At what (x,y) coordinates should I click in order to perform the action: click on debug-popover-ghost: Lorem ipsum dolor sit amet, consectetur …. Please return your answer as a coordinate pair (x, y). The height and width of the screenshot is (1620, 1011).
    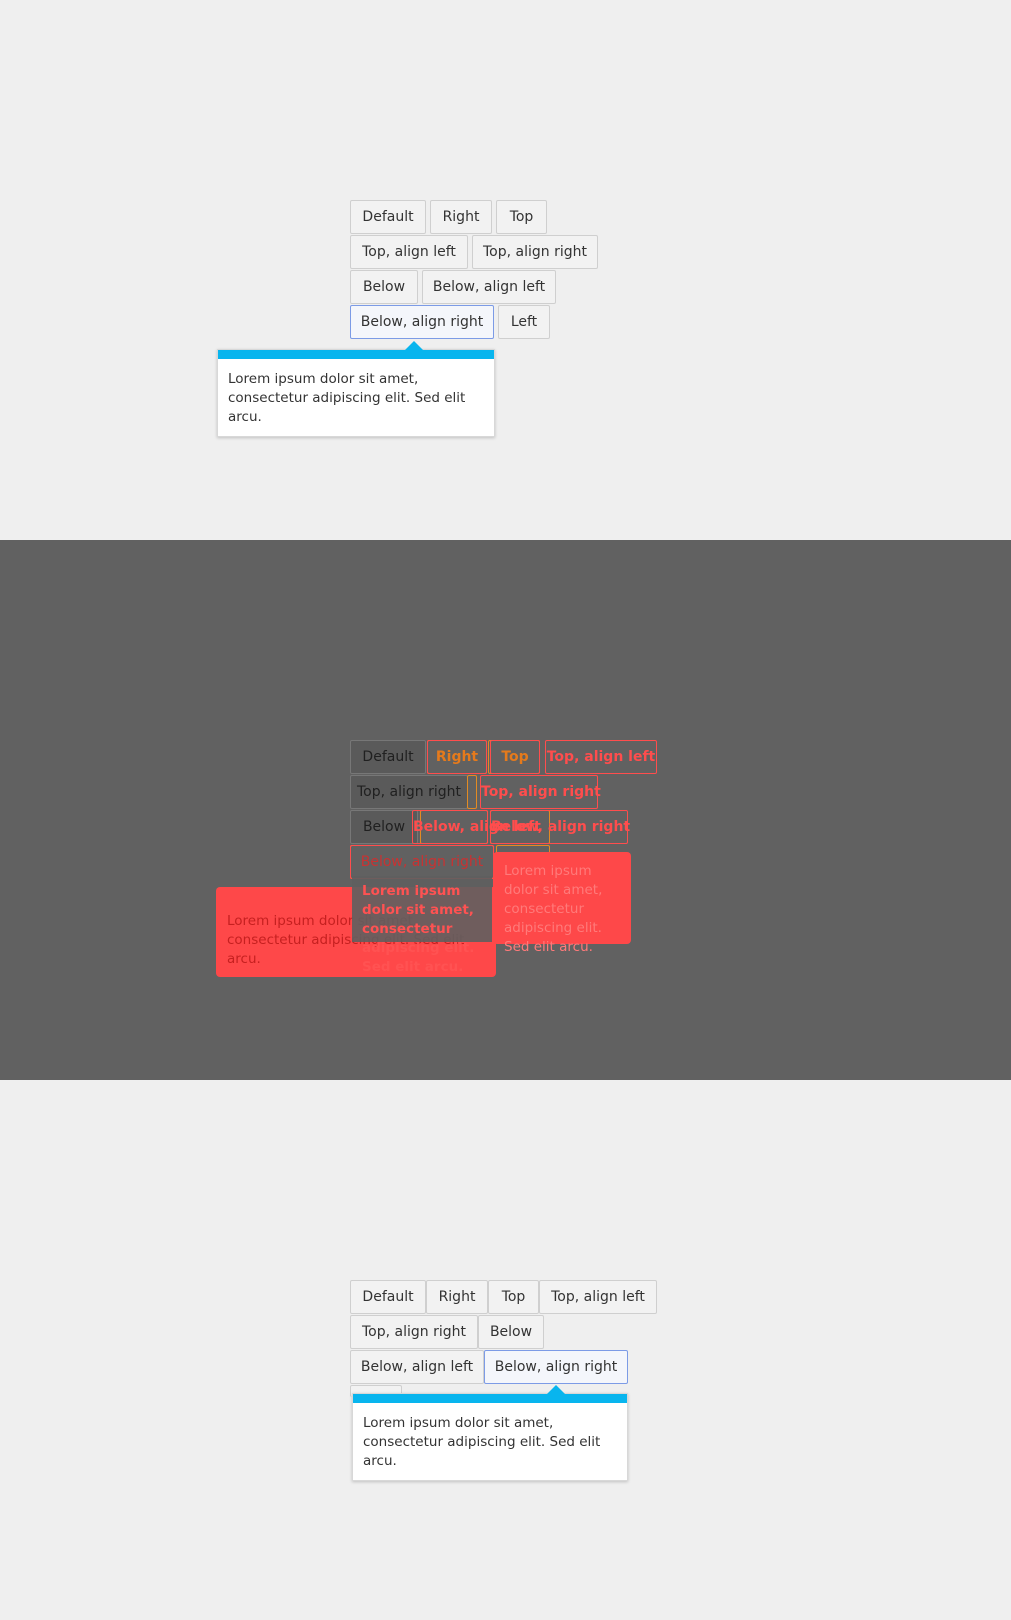
    Looking at the image, I should click on (422, 925).